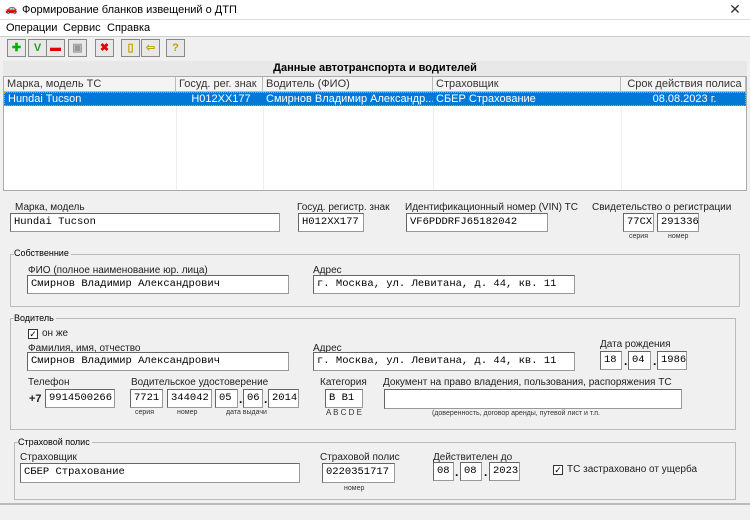  What do you see at coordinates (283, 398) in the screenshot?
I see `license-year-input: 2014` at bounding box center [283, 398].